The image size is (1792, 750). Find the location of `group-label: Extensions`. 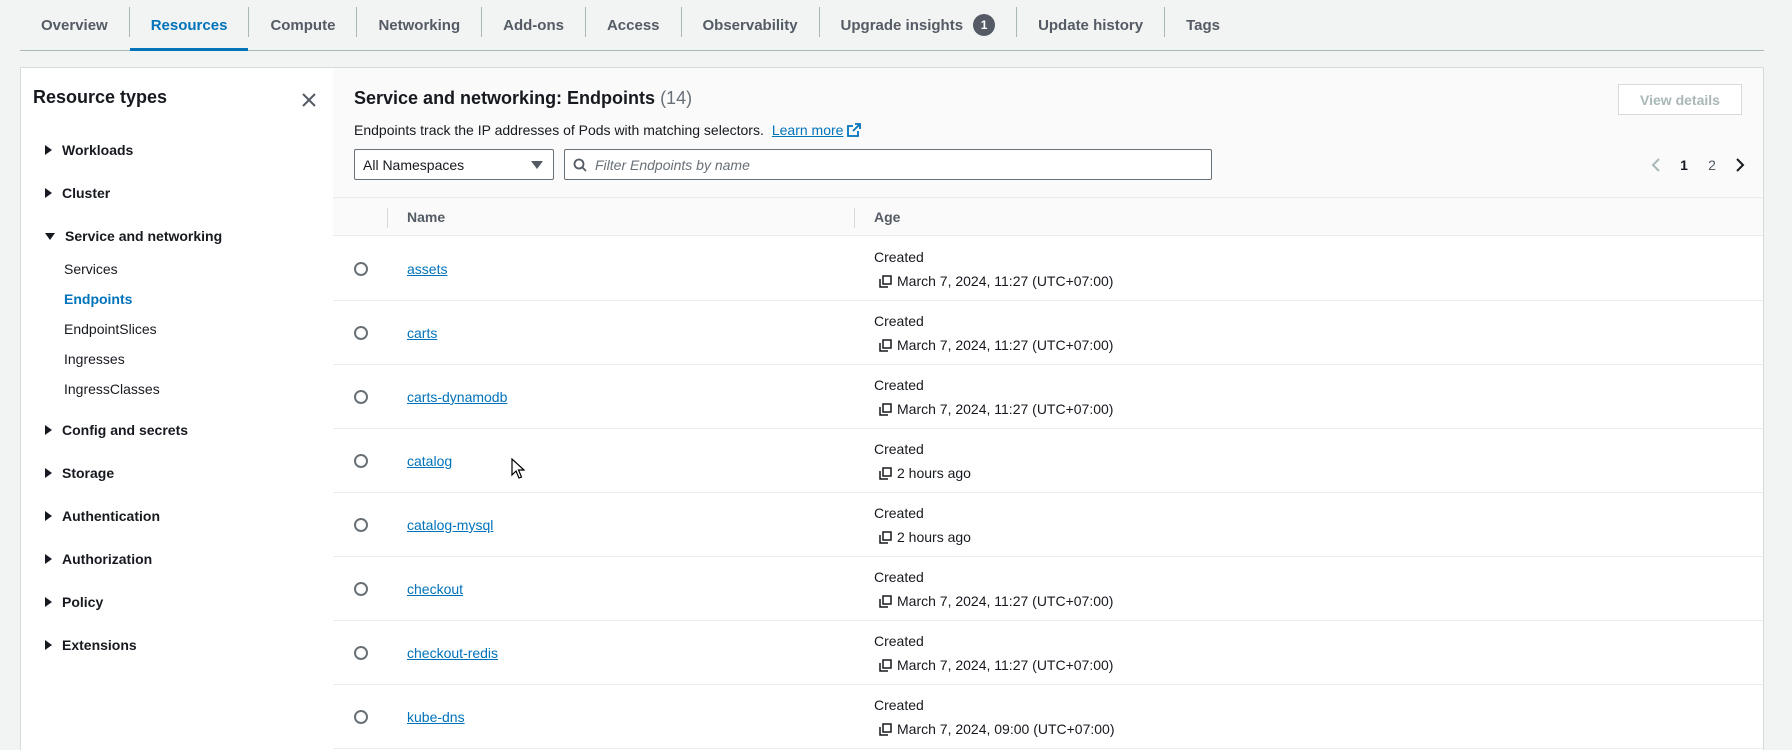

group-label: Extensions is located at coordinates (99, 645).